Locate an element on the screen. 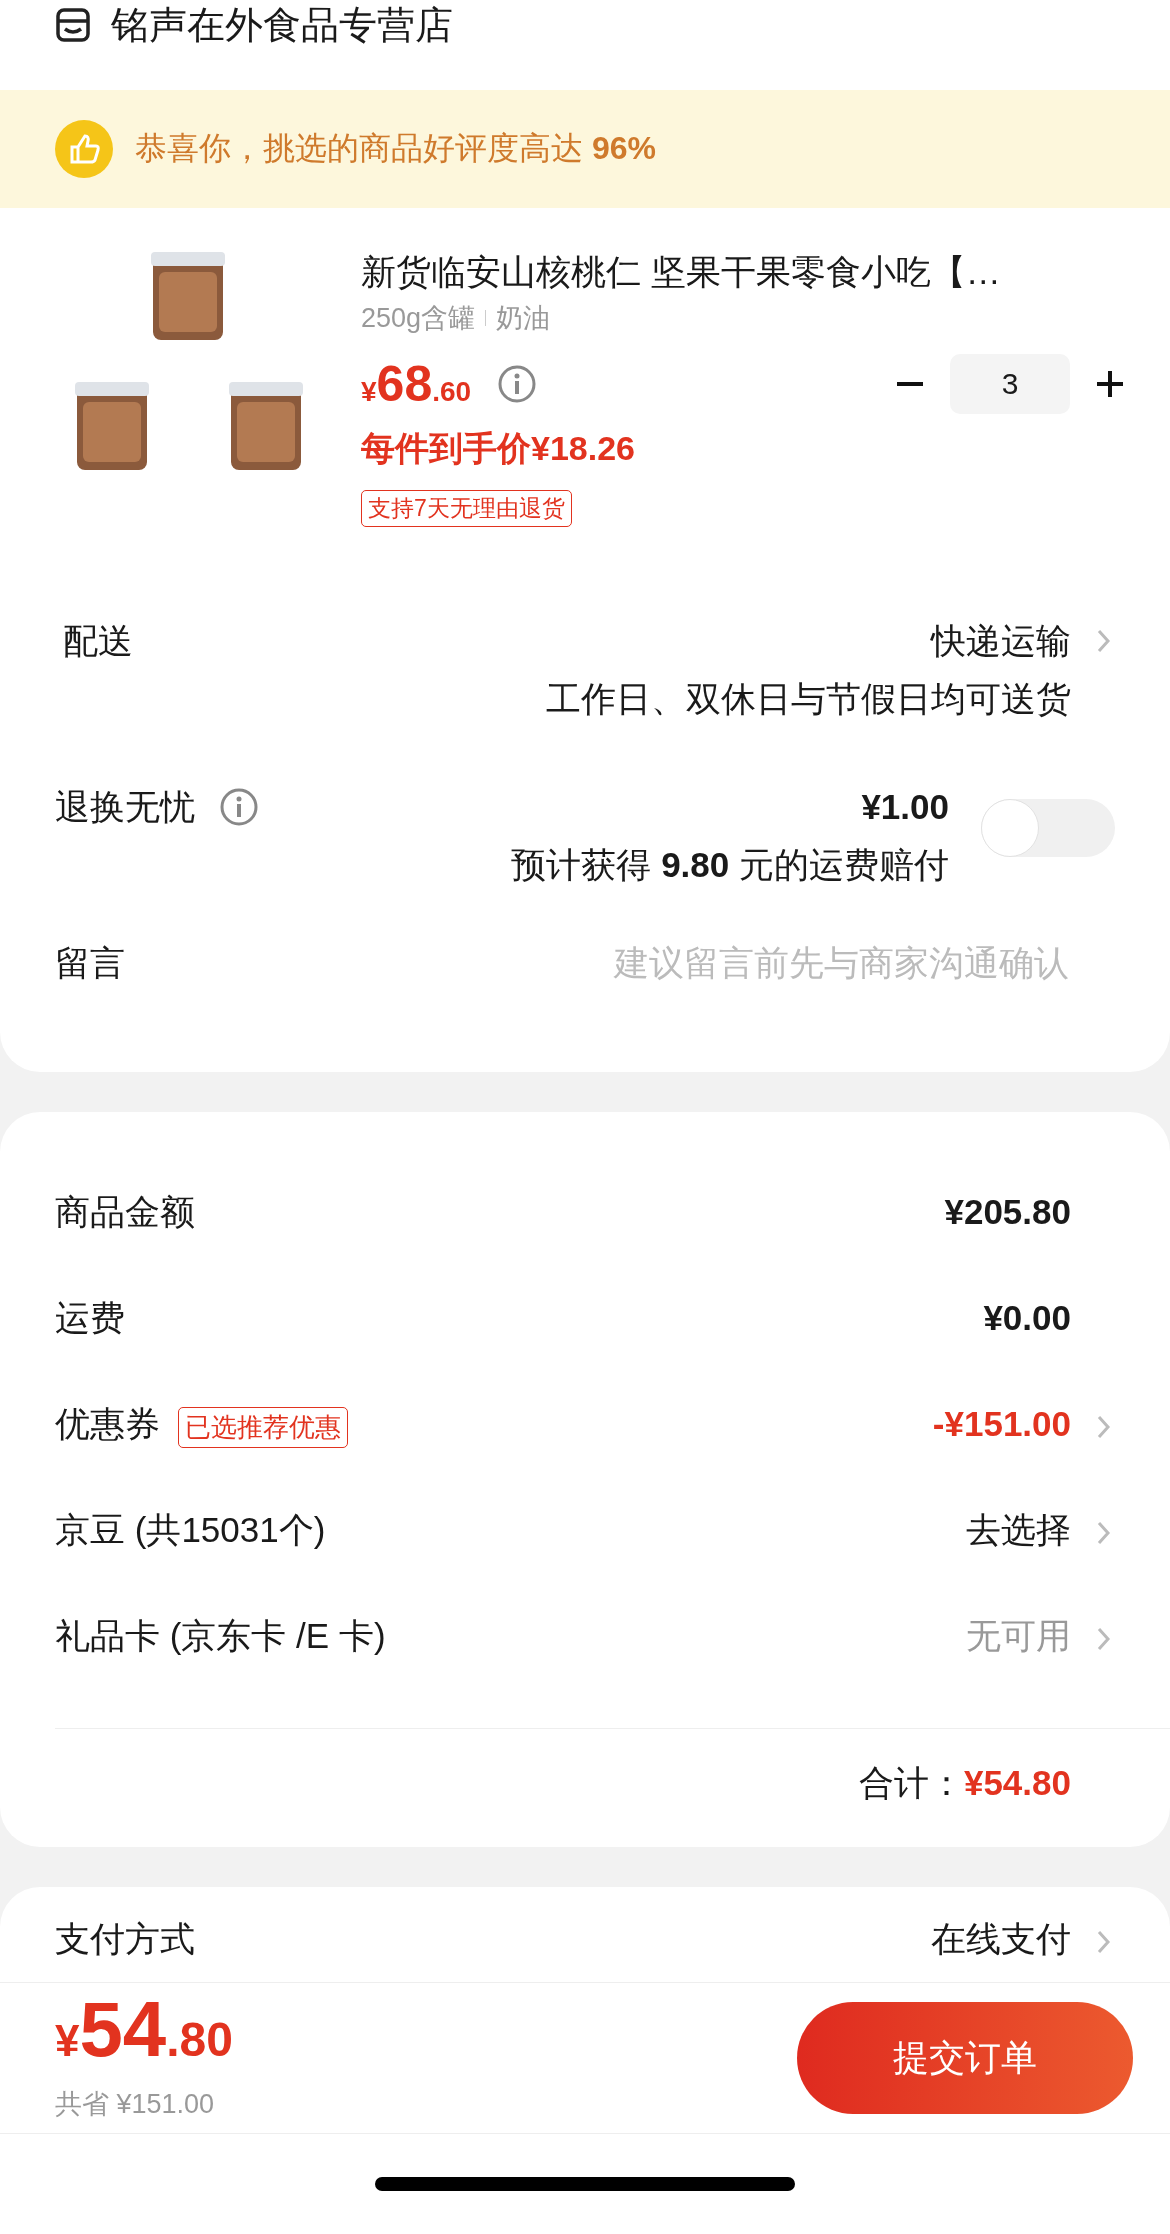 The image size is (1170, 2234). total-value: ¥54.80 is located at coordinates (1017, 1783).